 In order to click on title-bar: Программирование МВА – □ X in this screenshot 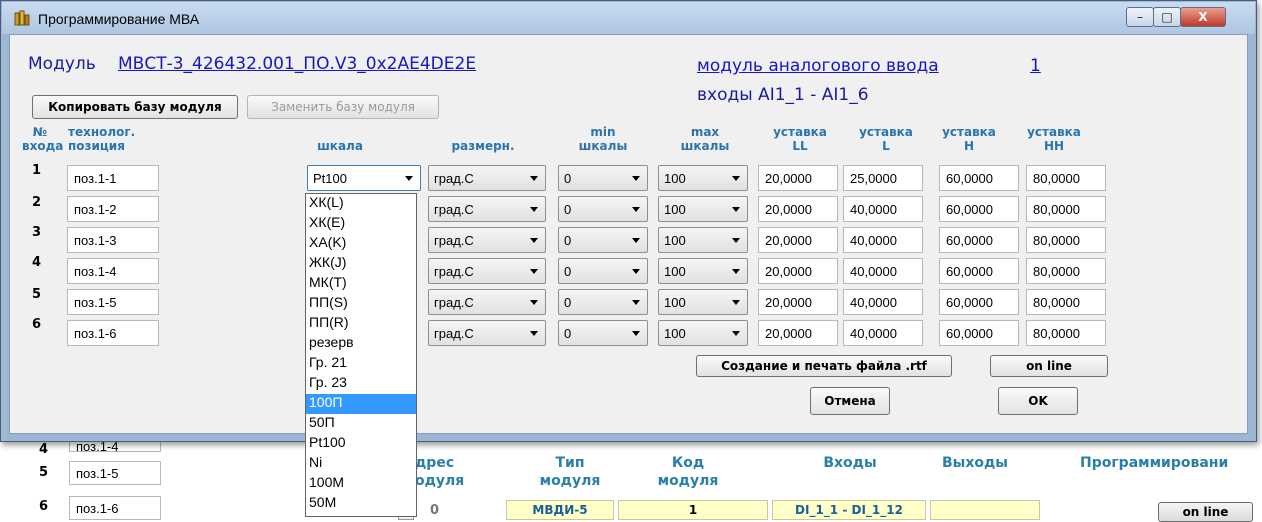, I will do `click(628, 18)`.